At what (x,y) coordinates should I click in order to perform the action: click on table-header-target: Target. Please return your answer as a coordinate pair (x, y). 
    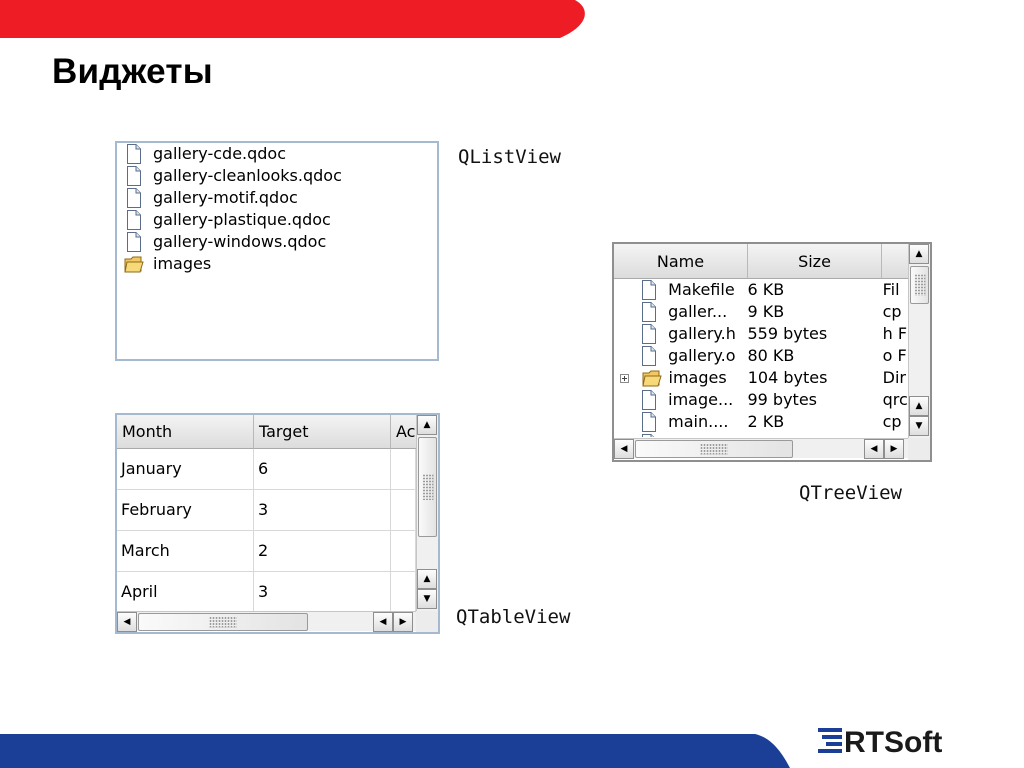
    Looking at the image, I should click on (322, 432).